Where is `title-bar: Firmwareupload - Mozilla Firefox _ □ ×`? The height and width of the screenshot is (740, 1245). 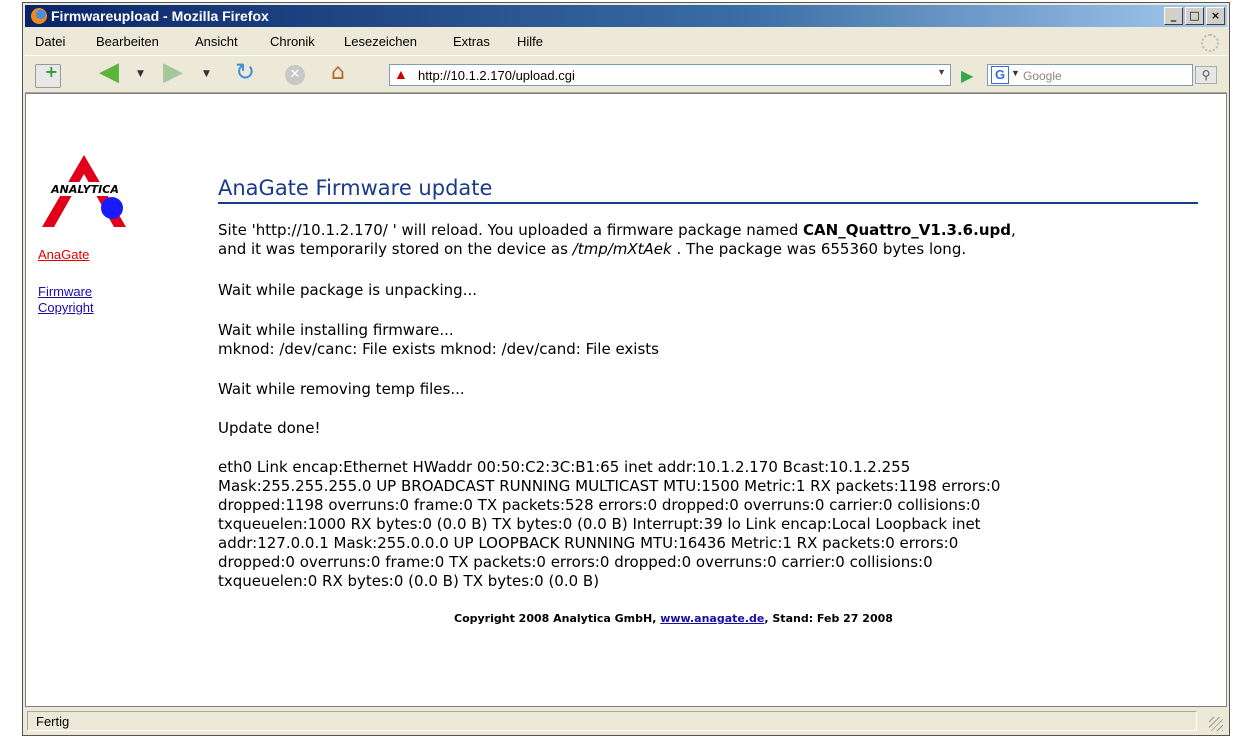
title-bar: Firmwareupload - Mozilla Firefox _ □ × is located at coordinates (626, 16).